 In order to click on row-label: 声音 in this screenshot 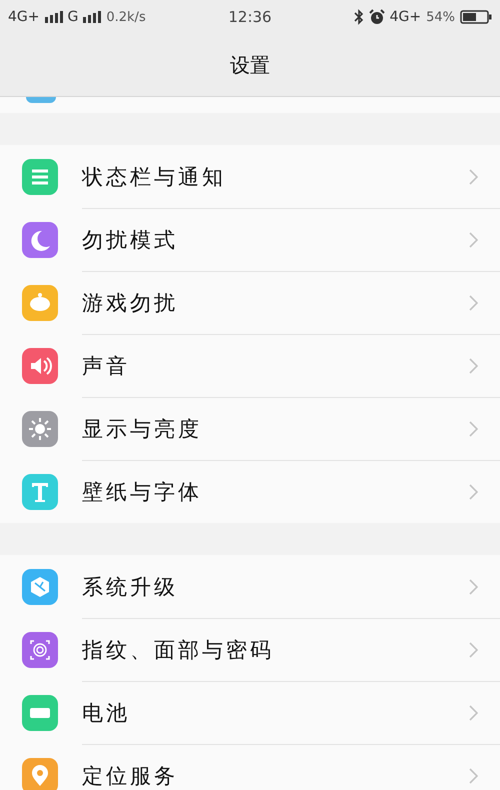, I will do `click(106, 366)`.